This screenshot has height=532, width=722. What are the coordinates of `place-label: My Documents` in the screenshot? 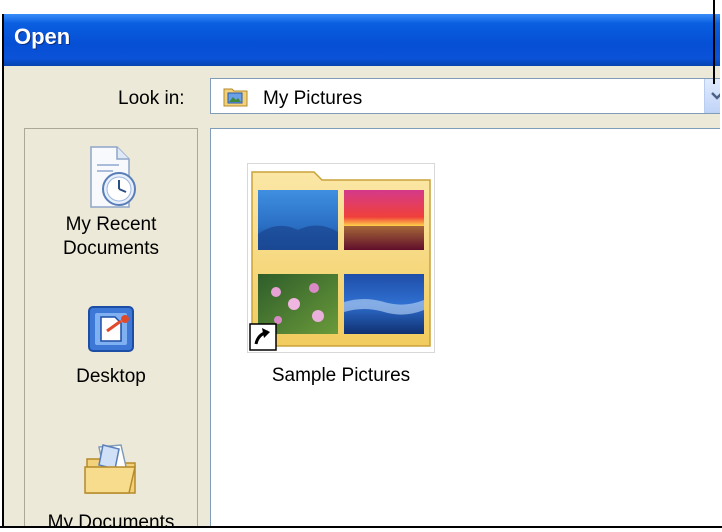 It's located at (111, 519).